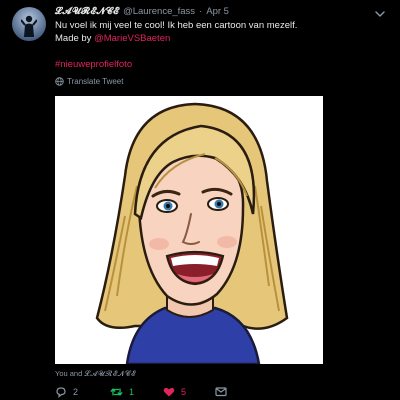  I want to click on avatar, so click(29, 24).